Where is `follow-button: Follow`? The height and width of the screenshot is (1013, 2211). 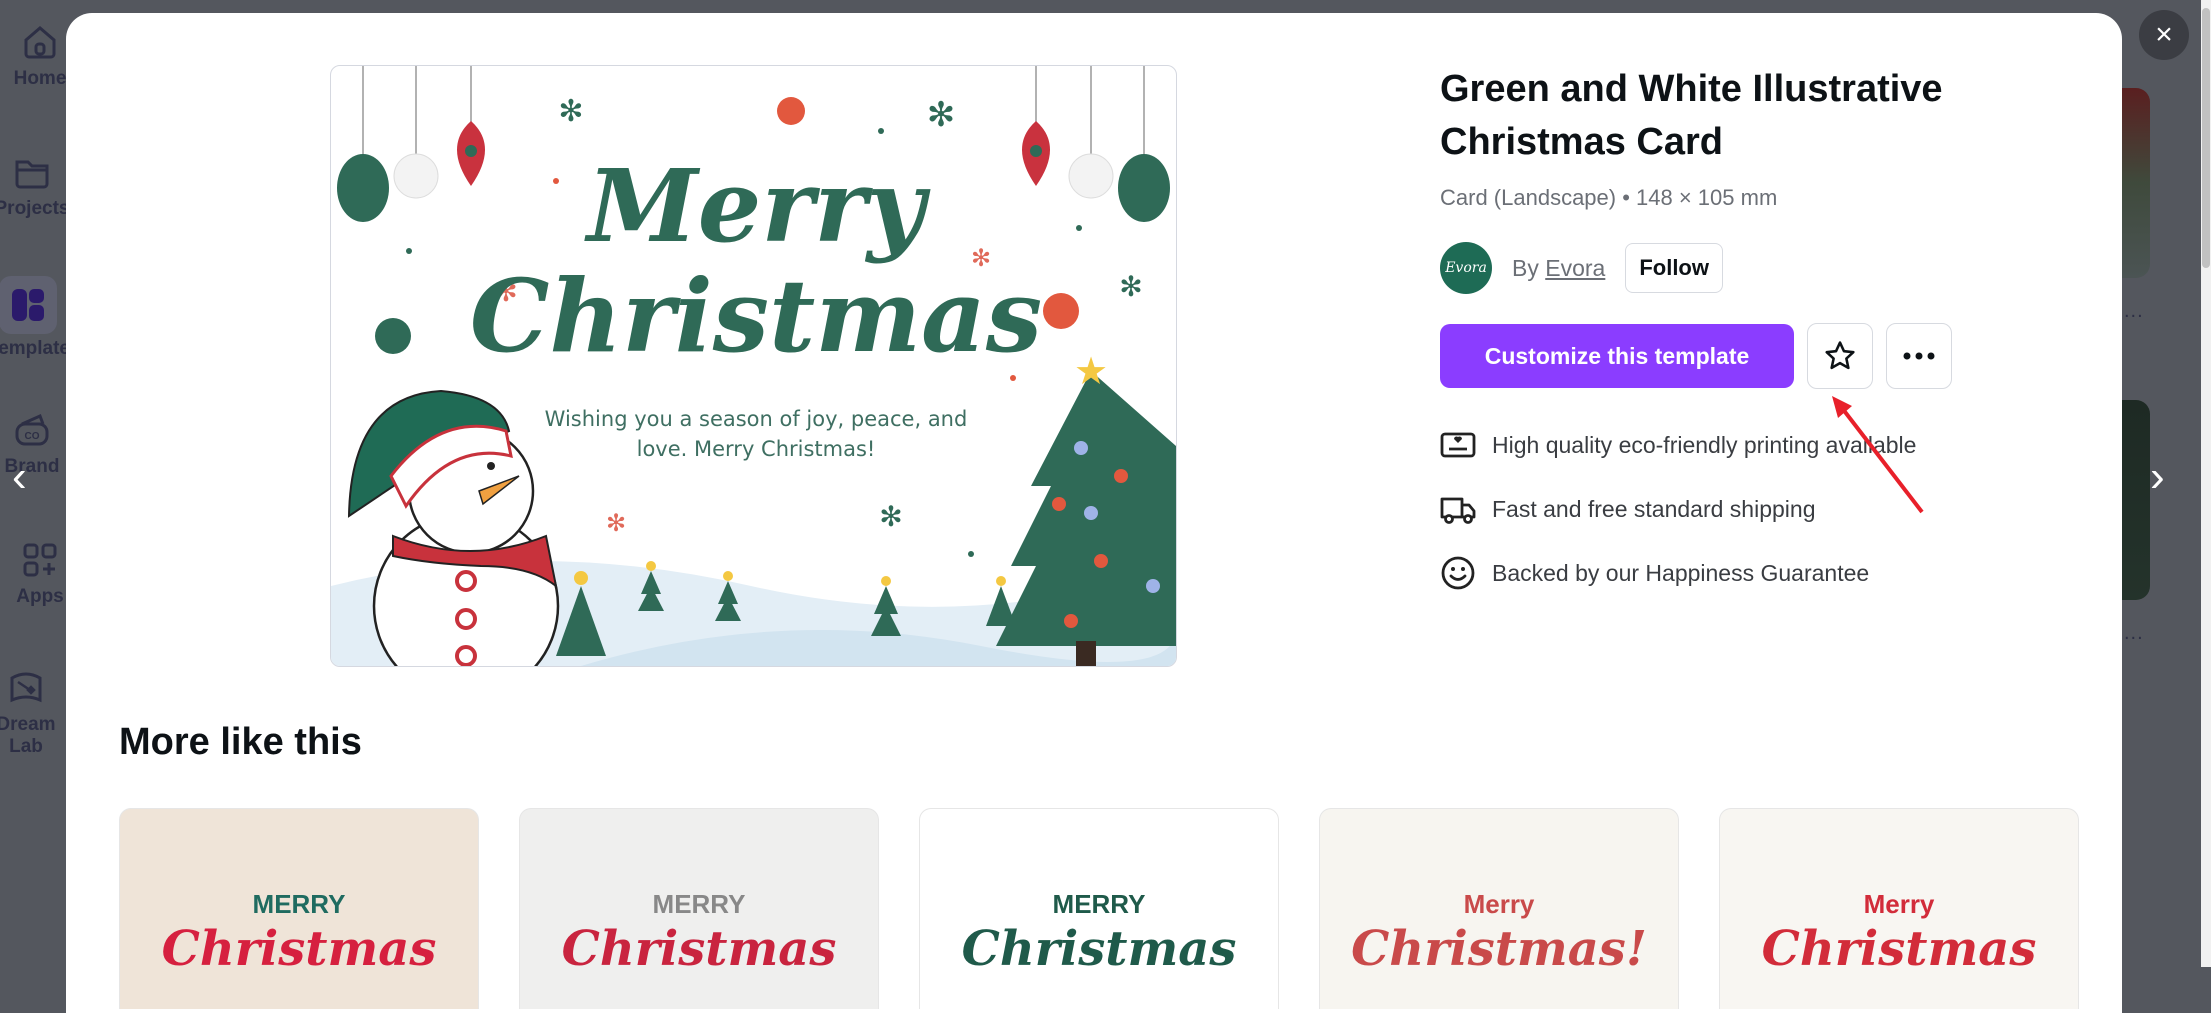
follow-button: Follow is located at coordinates (1674, 268).